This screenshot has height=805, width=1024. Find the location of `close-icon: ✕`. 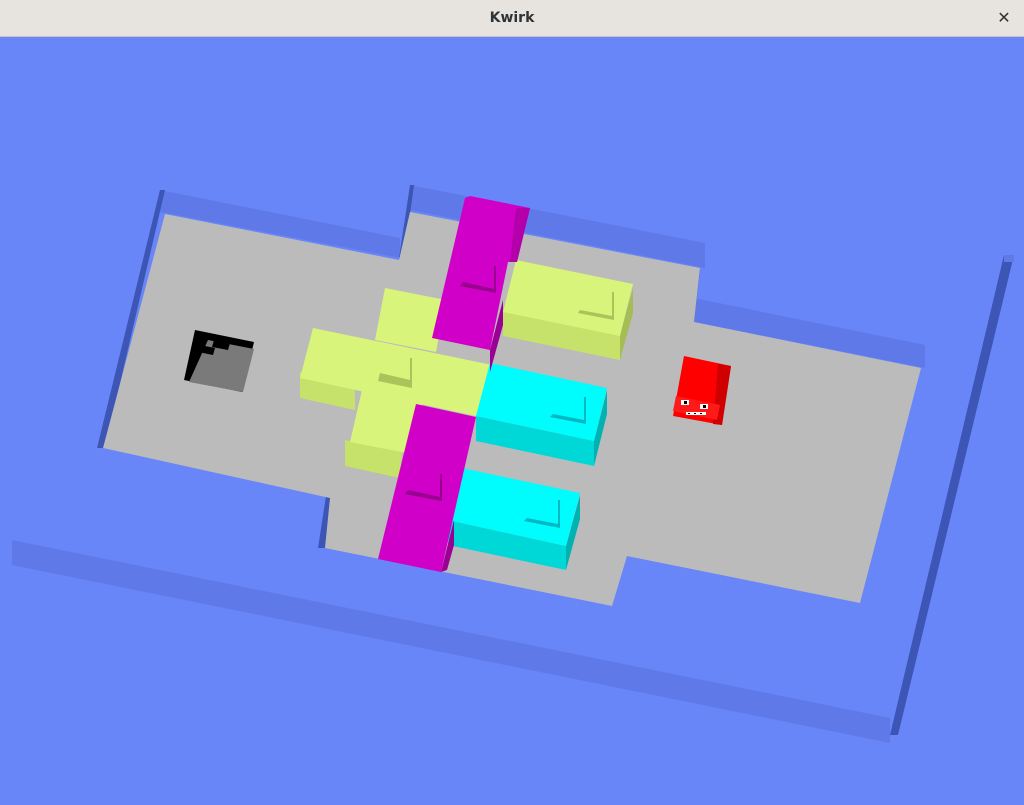

close-icon: ✕ is located at coordinates (1004, 18).